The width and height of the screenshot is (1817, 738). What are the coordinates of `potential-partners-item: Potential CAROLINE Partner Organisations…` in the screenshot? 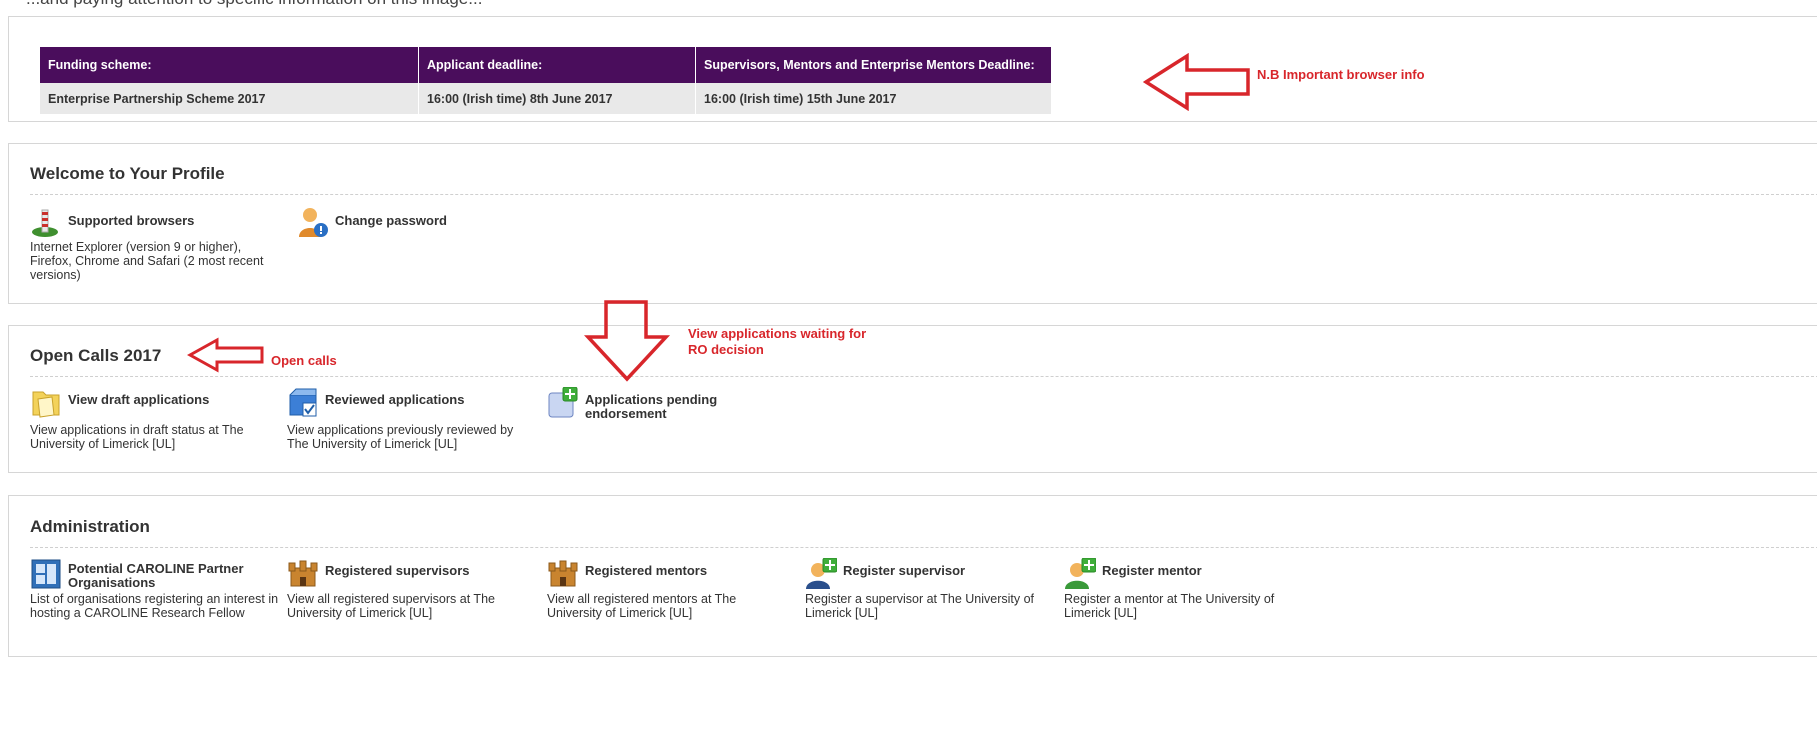 It's located at (160, 598).